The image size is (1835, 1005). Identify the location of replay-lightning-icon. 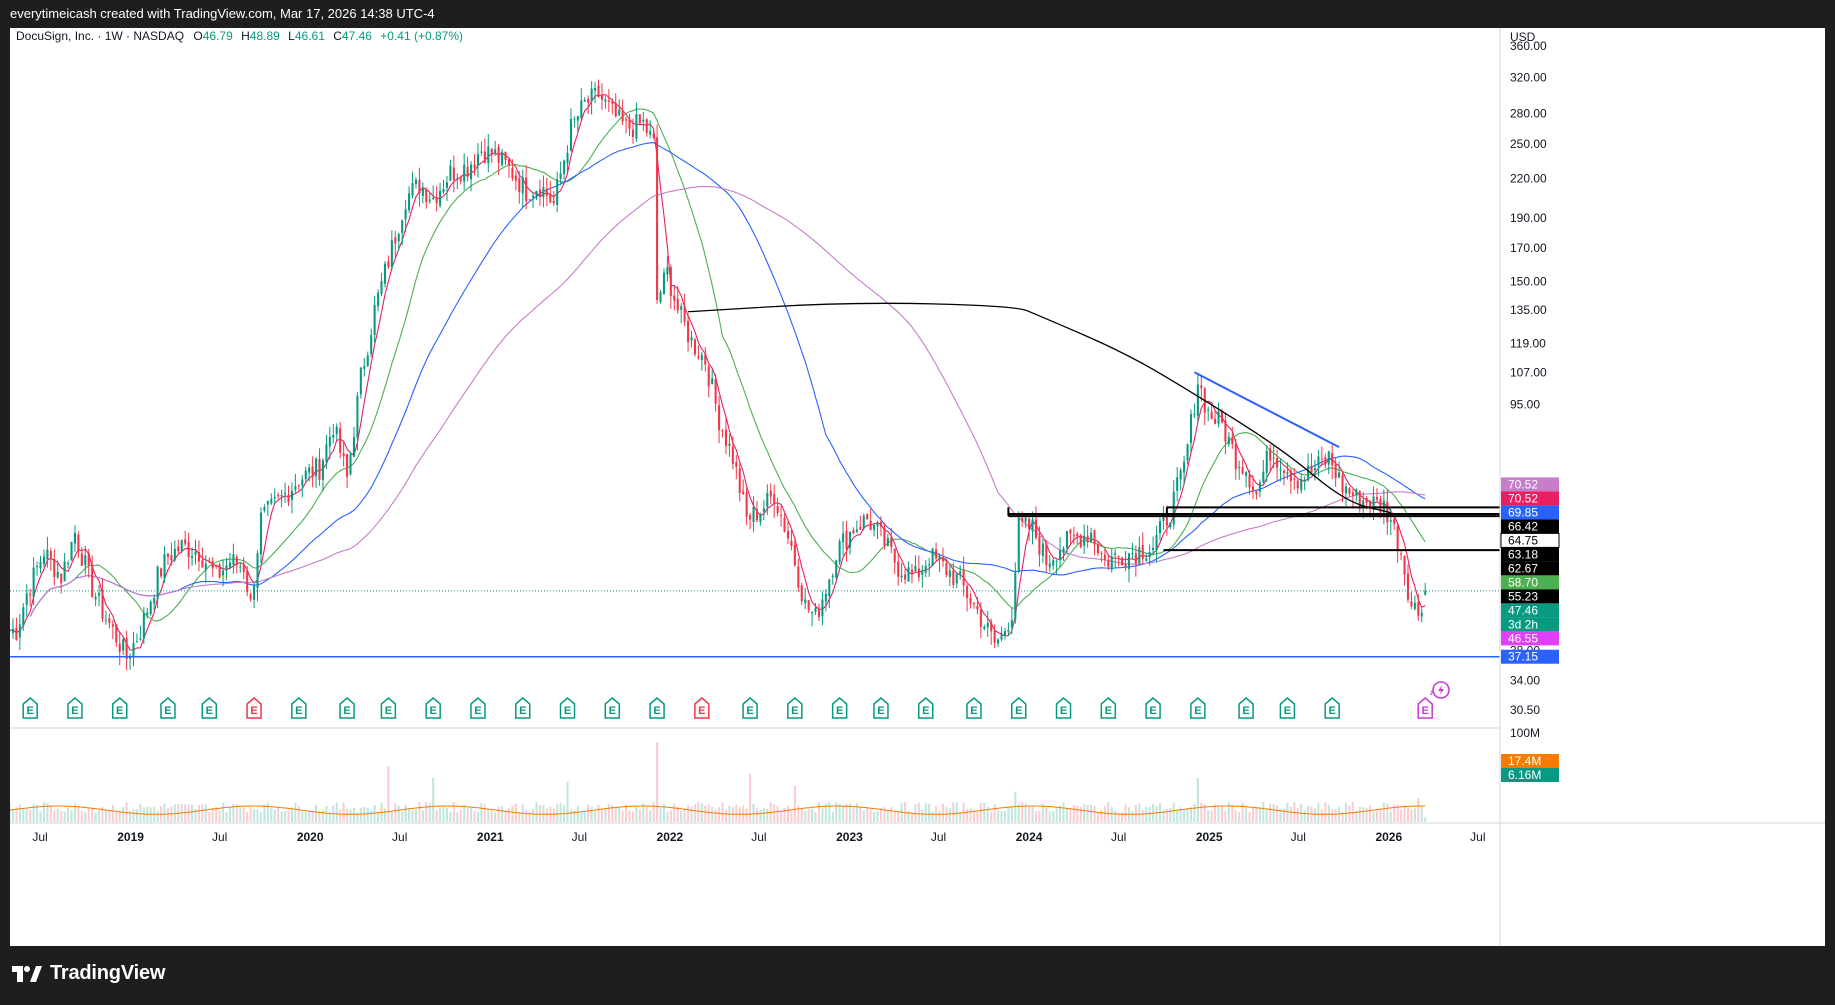
(1440, 690).